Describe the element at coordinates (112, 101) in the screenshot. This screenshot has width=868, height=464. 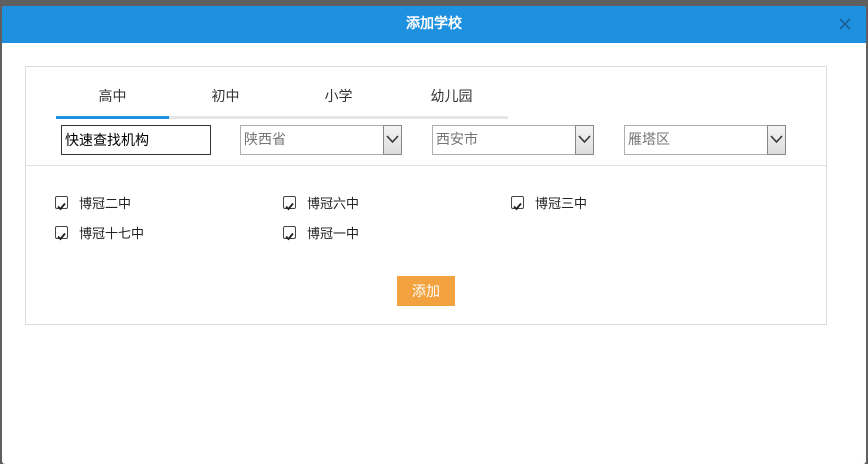
I see `tab-high-school: 高中` at that location.